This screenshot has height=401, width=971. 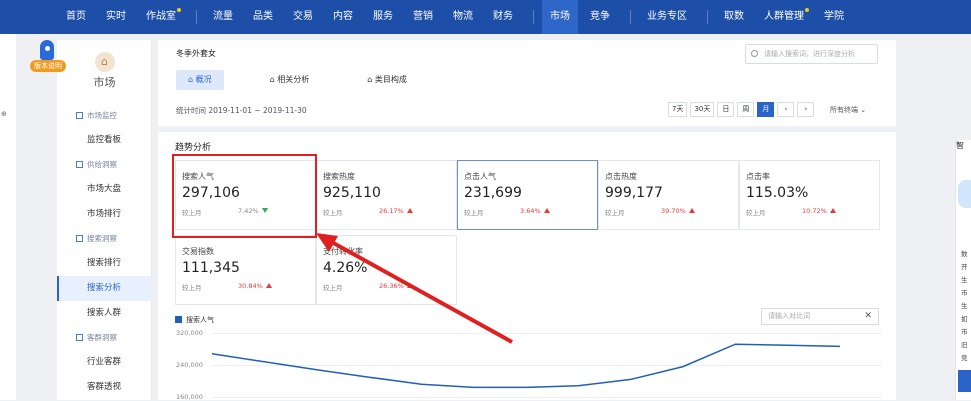 What do you see at coordinates (194, 320) in the screenshot?
I see `chart-legend: 搜索人气` at bounding box center [194, 320].